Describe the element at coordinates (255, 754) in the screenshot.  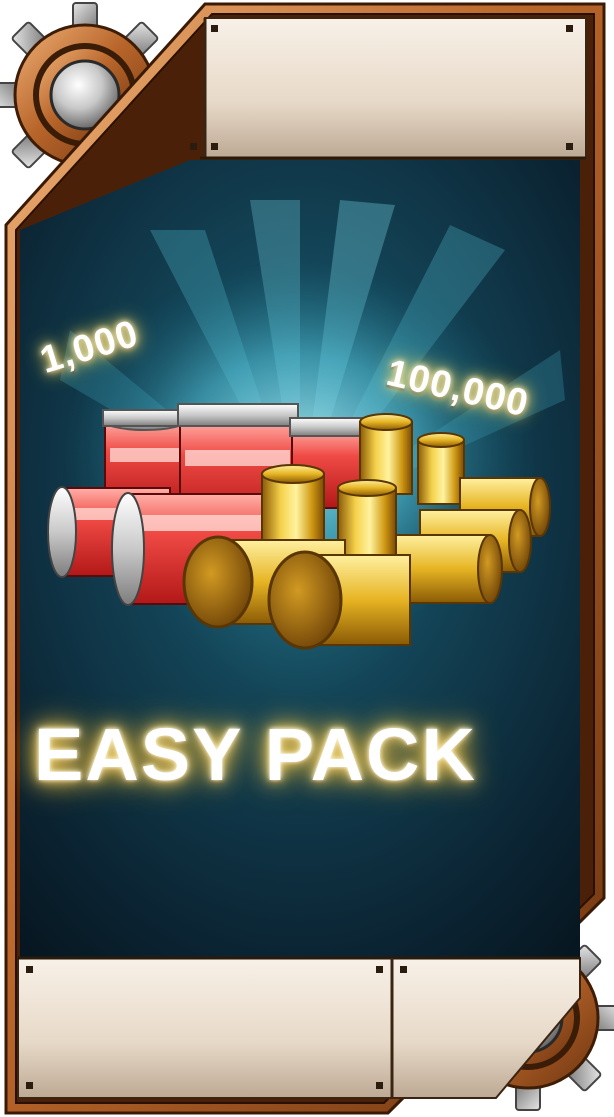
I see `pack-title: EASY PACK` at that location.